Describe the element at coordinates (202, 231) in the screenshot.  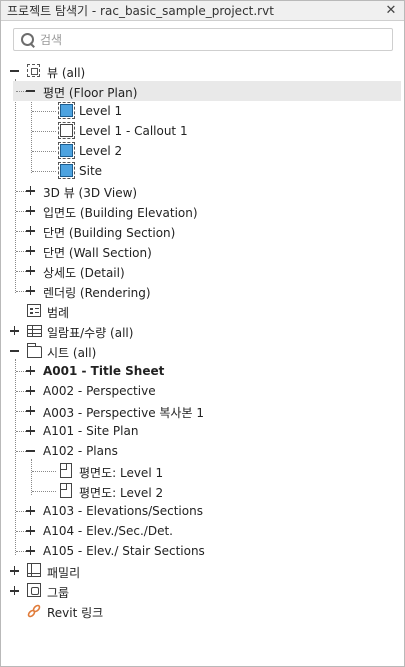
I see `tree-node-building-section: 단면 (Building Section)` at that location.